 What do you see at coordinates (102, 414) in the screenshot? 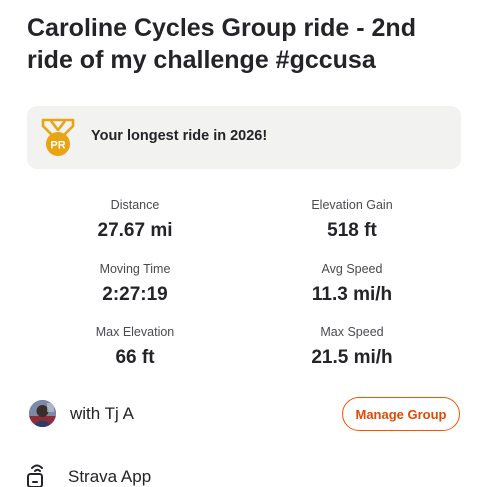
I see `group-members-text: with Tj A` at bounding box center [102, 414].